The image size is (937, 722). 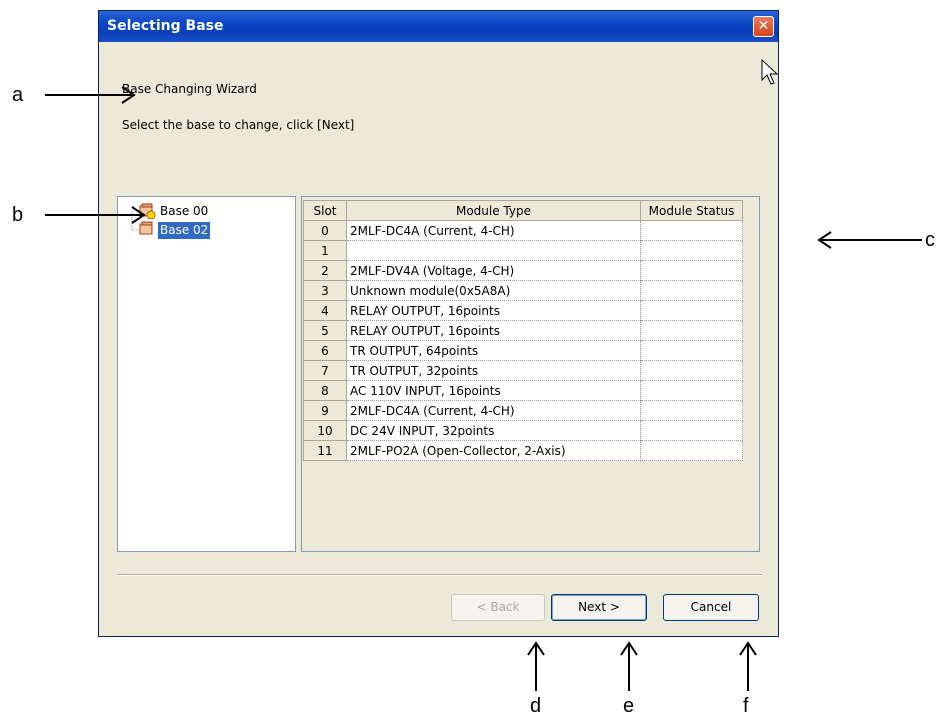 I want to click on annotation-f: f, so click(x=746, y=706).